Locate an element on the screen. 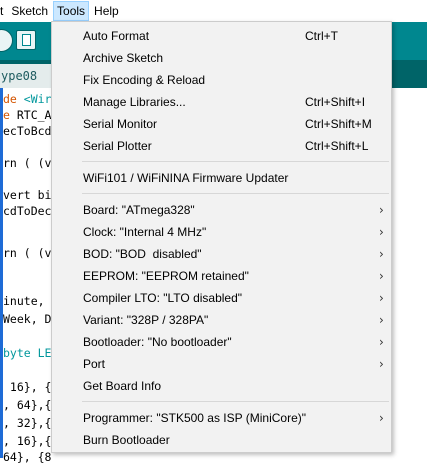 This screenshot has height=464, width=427. menu-item-auto-format: Auto Format Ctrl+T is located at coordinates (221, 36).